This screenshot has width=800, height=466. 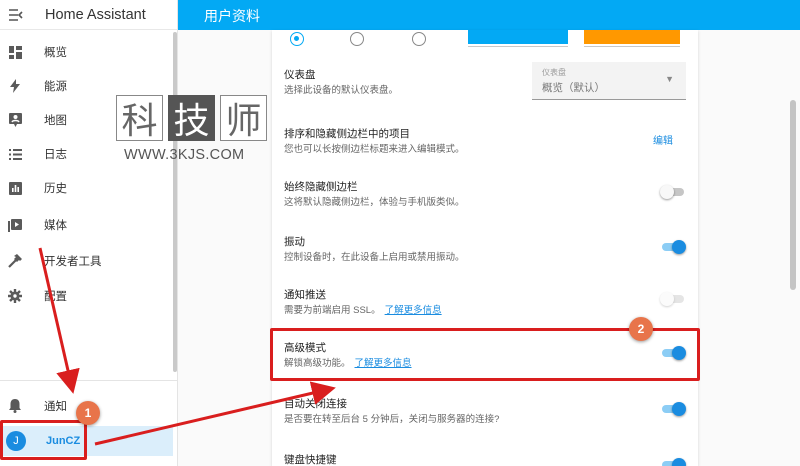 What do you see at coordinates (315, 404) in the screenshot?
I see `auto-close-title: 自动关闭连接` at bounding box center [315, 404].